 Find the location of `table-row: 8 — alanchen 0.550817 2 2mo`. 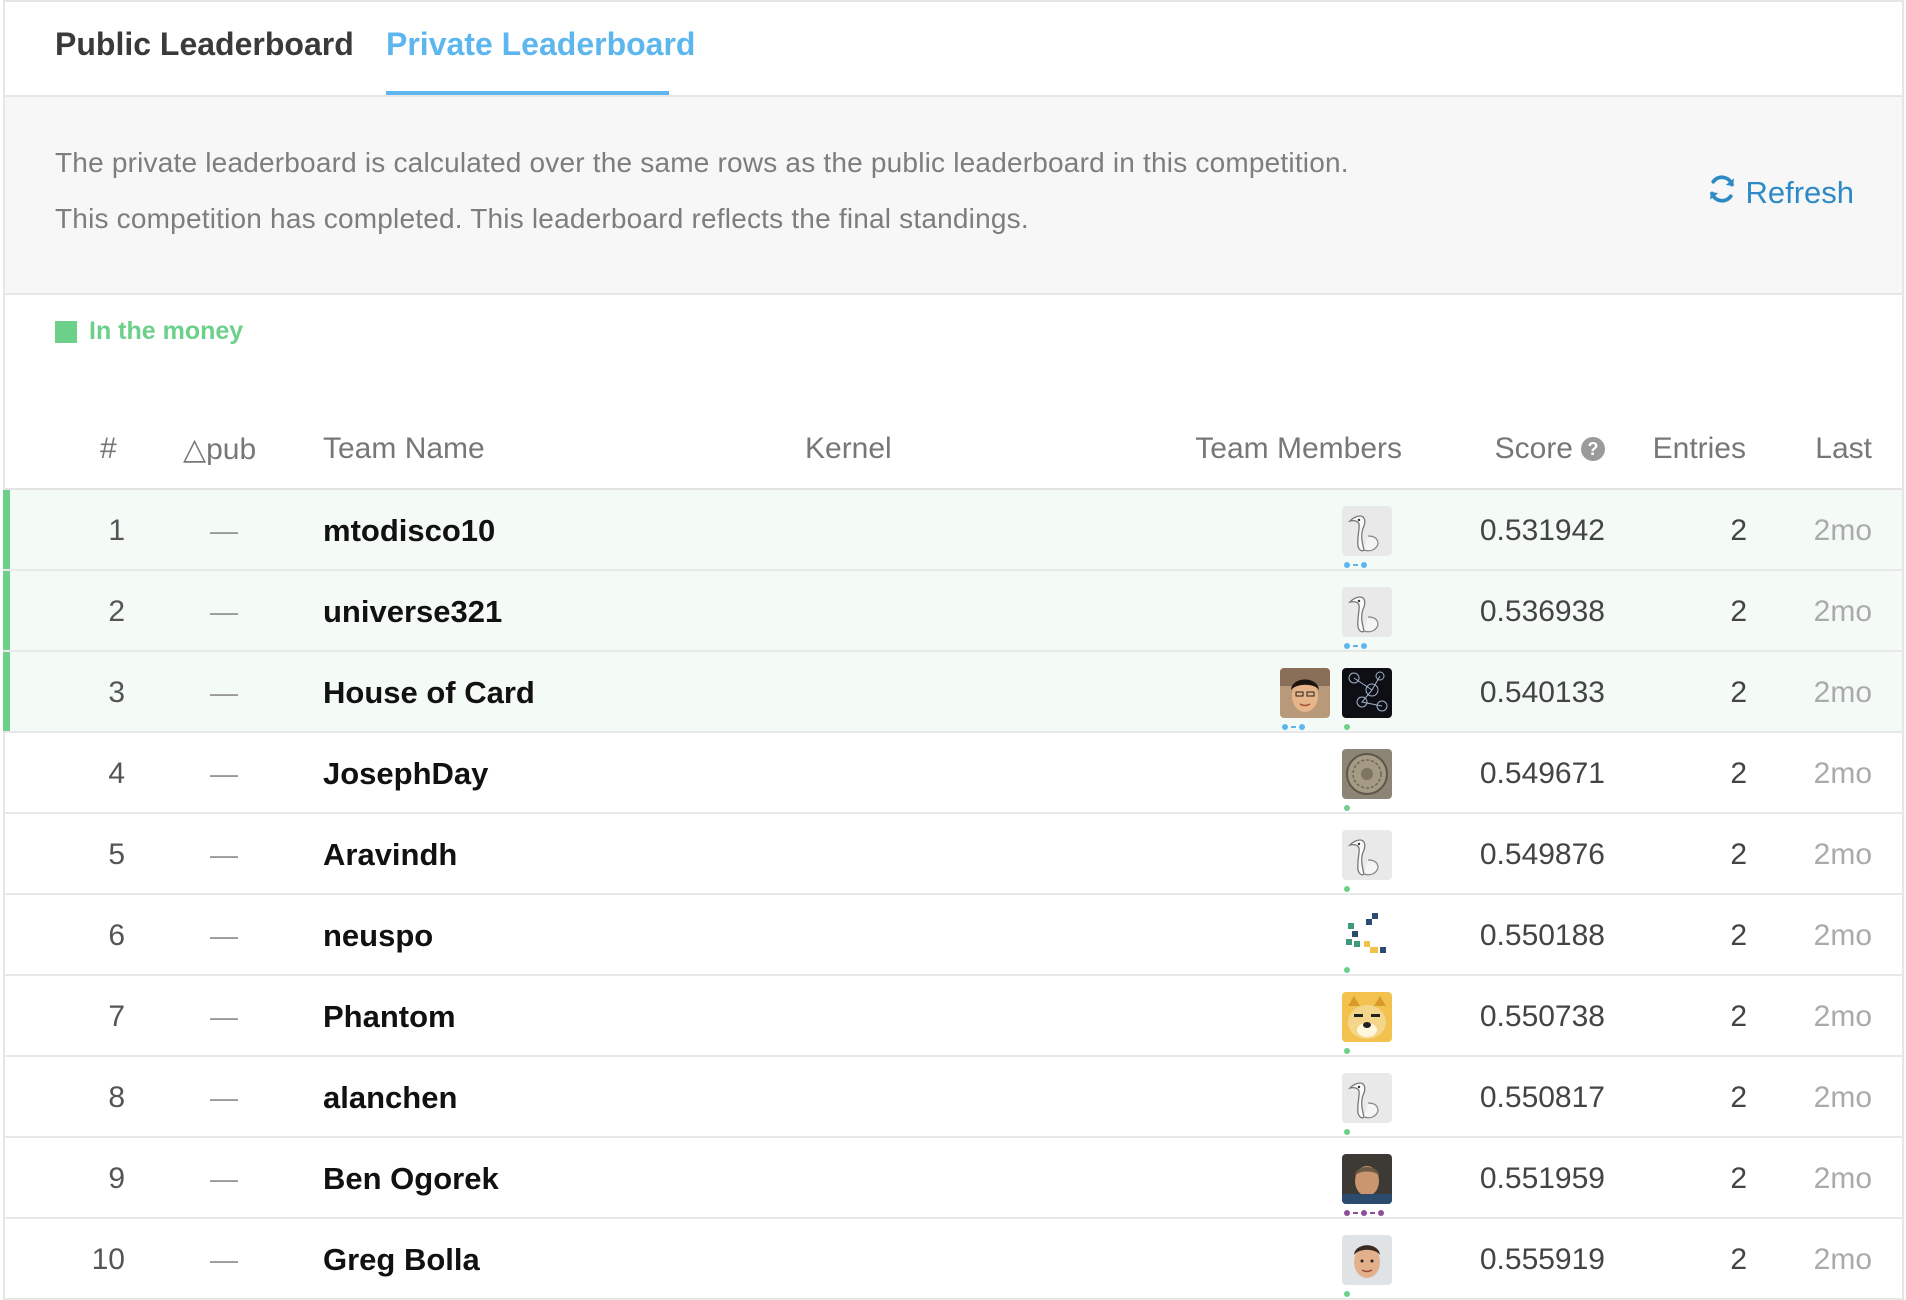

table-row: 8 — alanchen 0.550817 2 2mo is located at coordinates (953, 1097).